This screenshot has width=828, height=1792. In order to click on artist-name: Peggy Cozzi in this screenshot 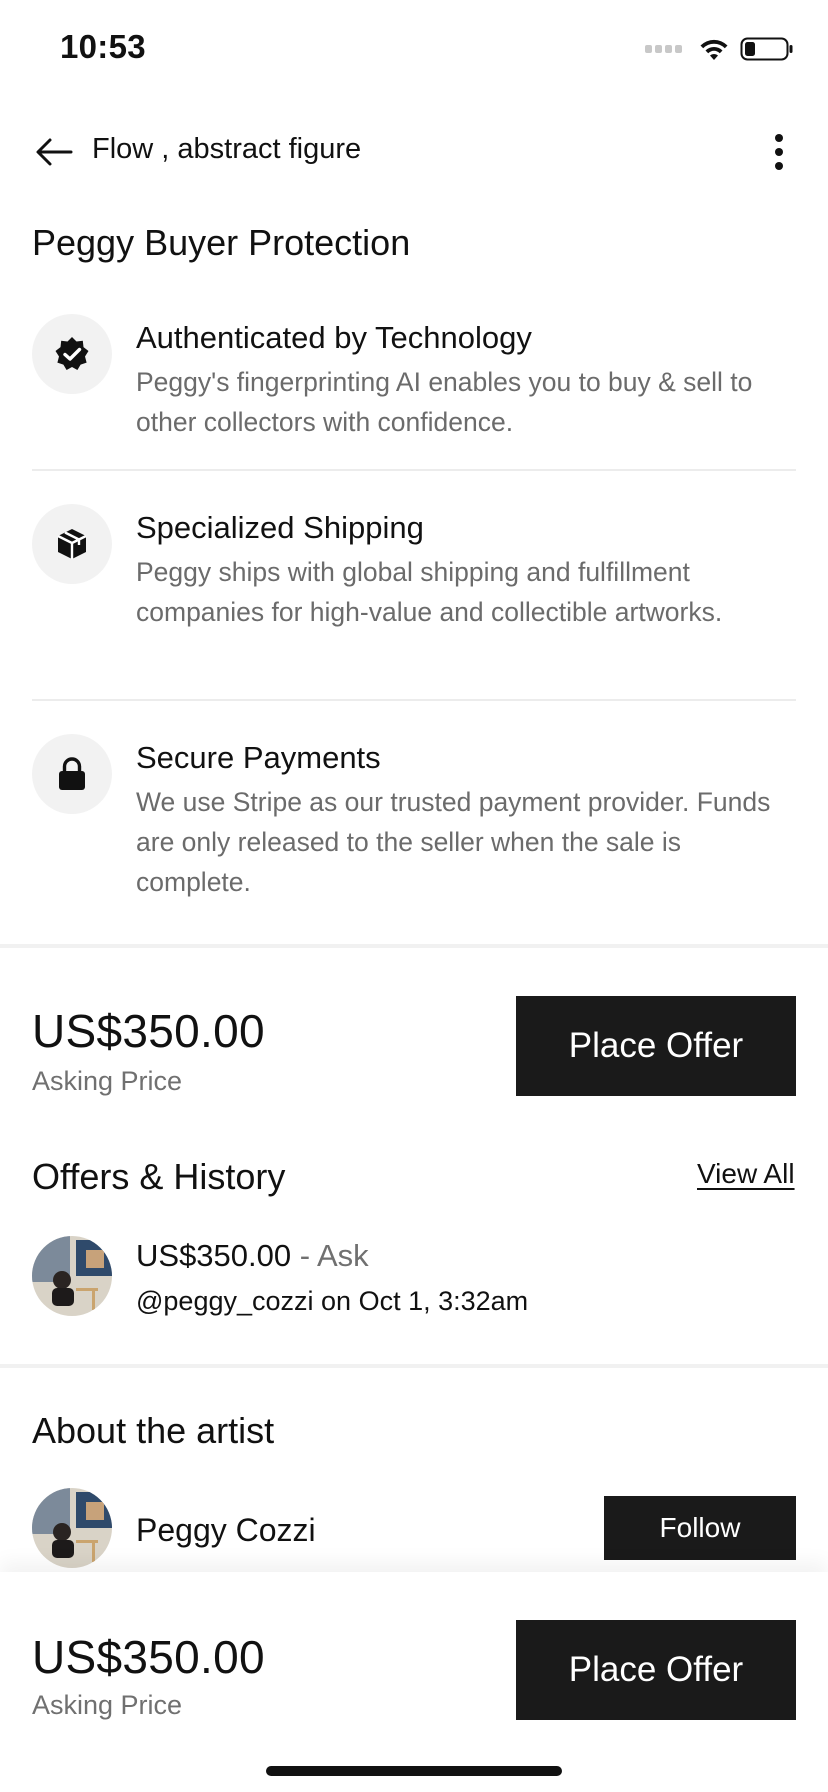, I will do `click(226, 1530)`.